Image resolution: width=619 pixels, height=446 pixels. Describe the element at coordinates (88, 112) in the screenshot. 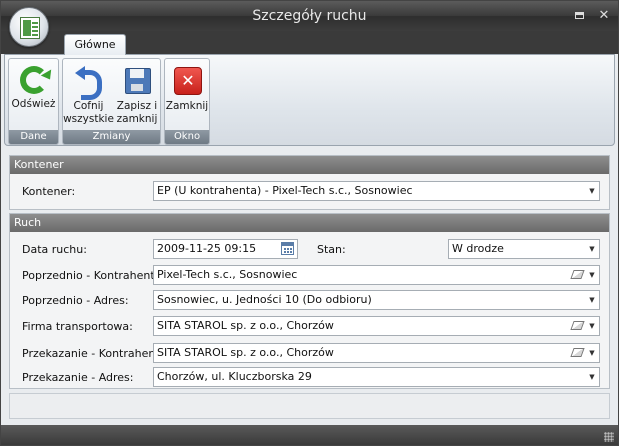

I see `undo-all-button-label: Cofnij wszystkie` at that location.